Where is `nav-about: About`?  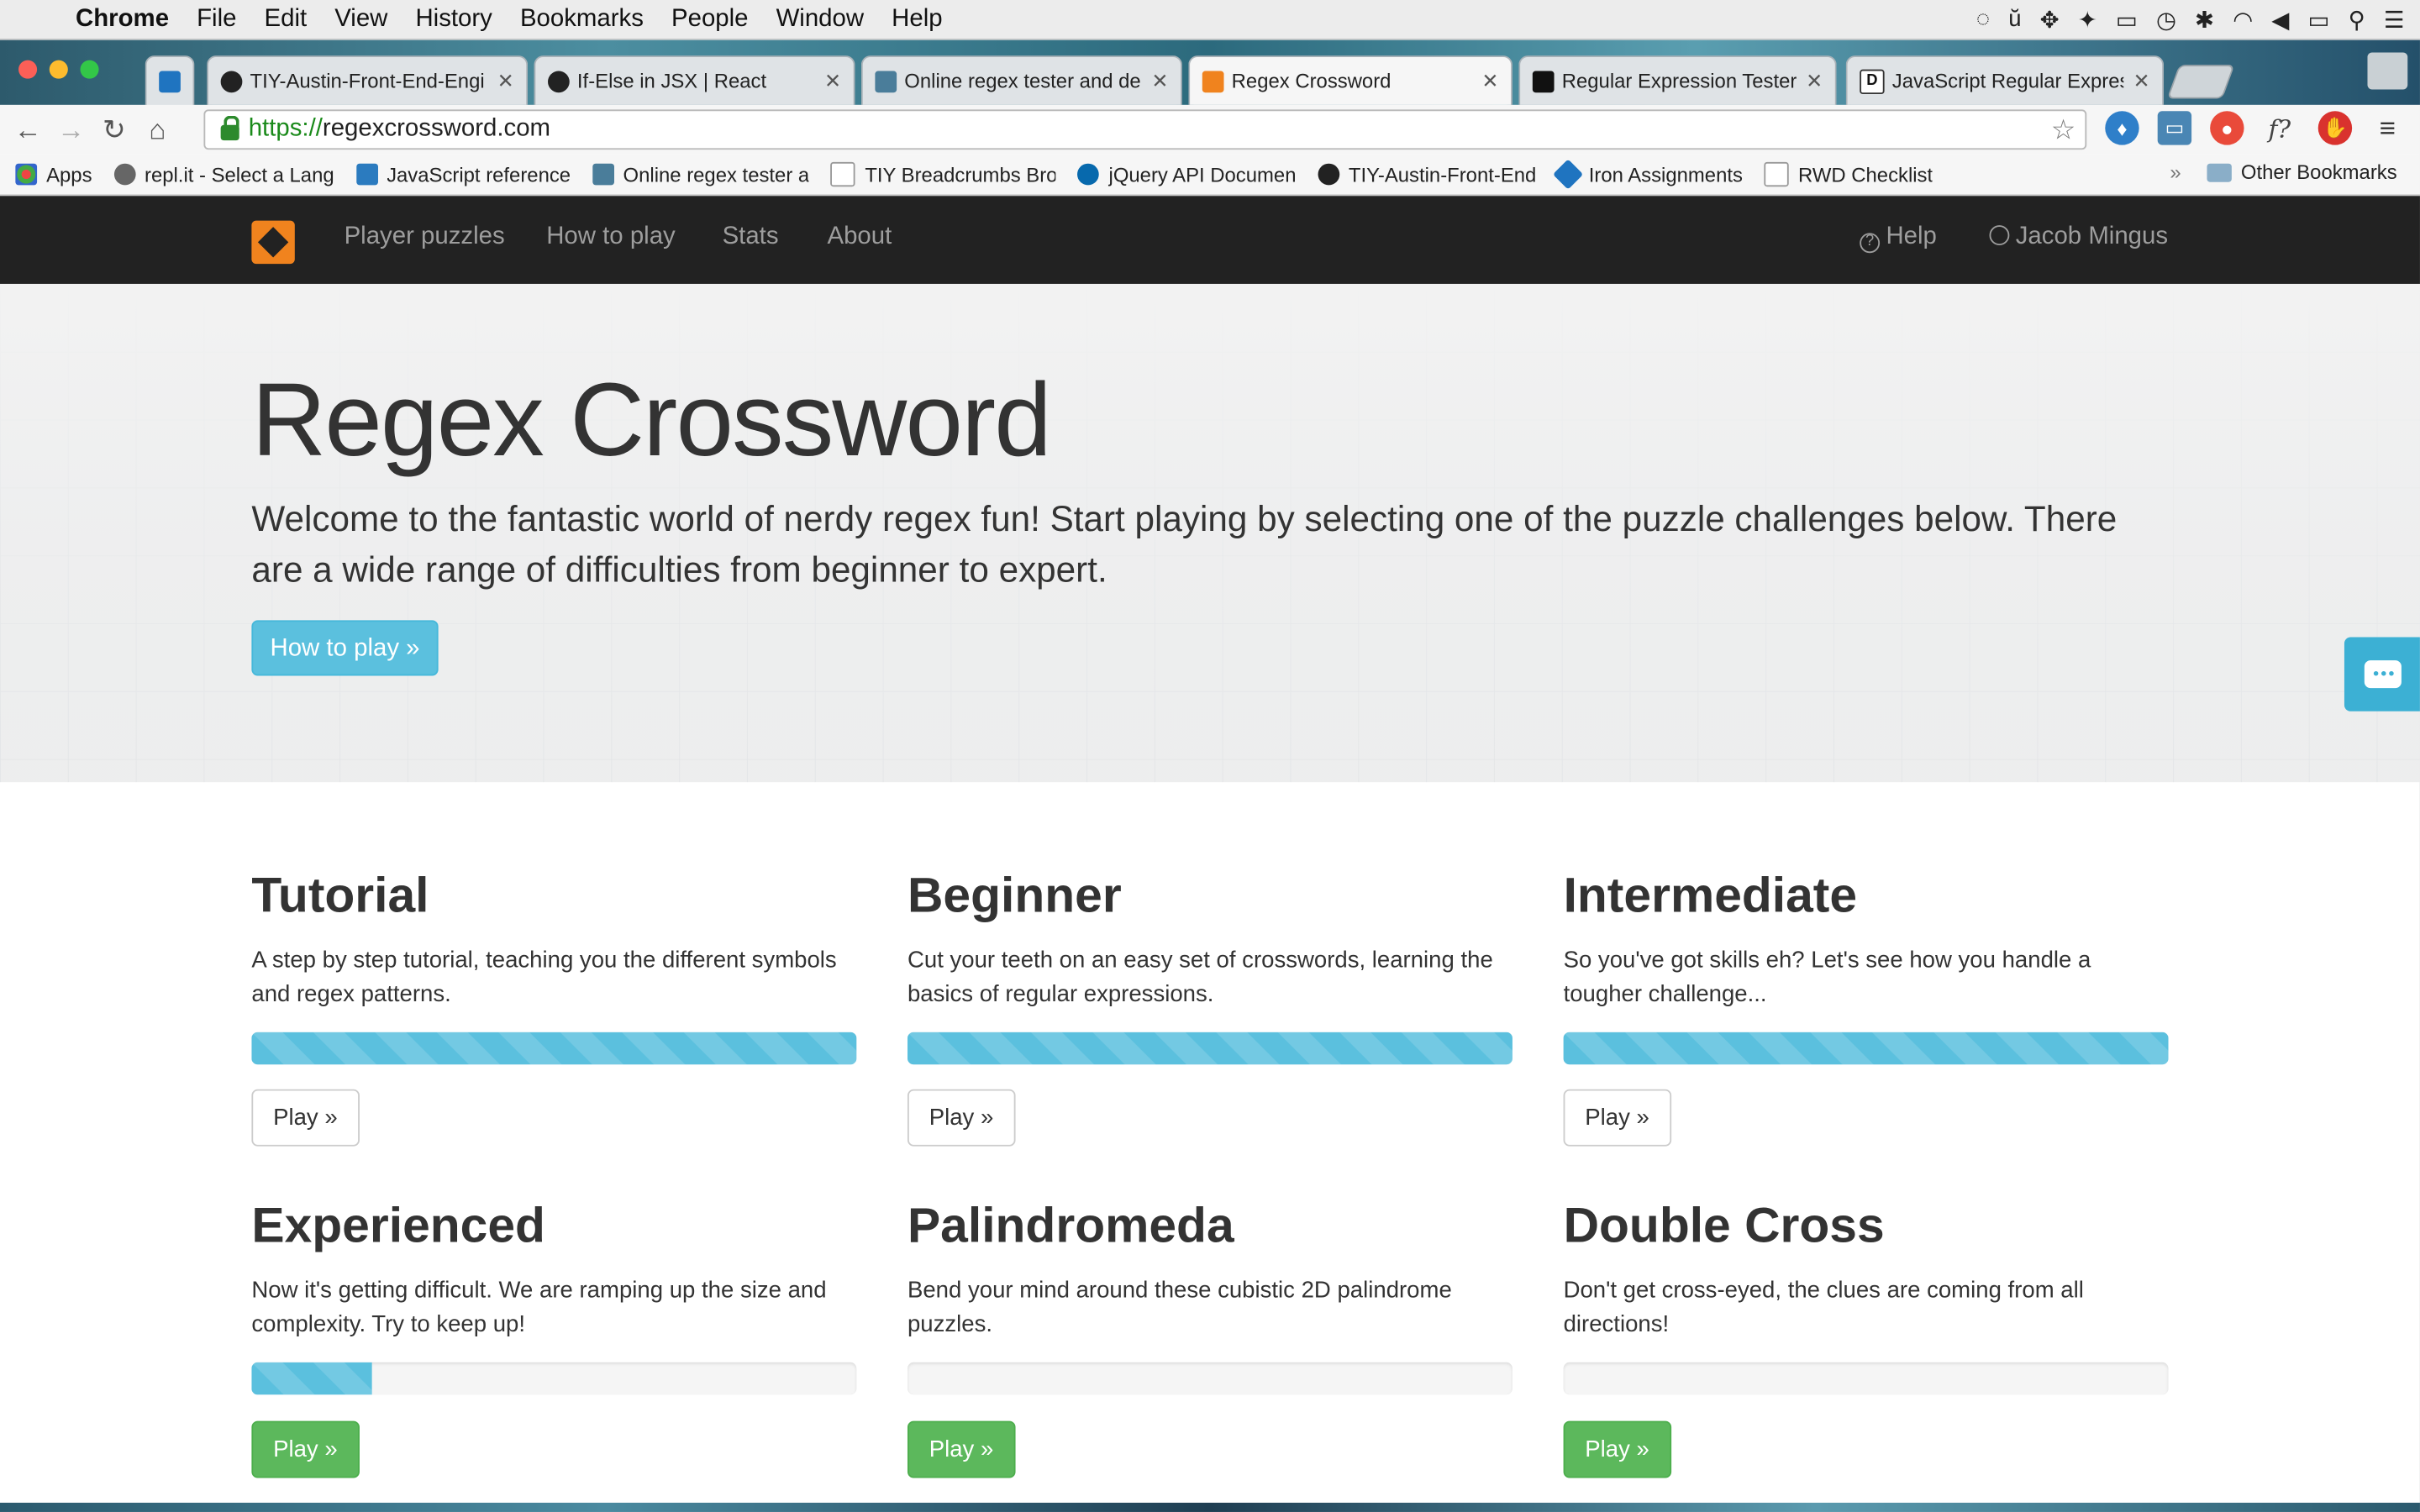
nav-about: About is located at coordinates (859, 237).